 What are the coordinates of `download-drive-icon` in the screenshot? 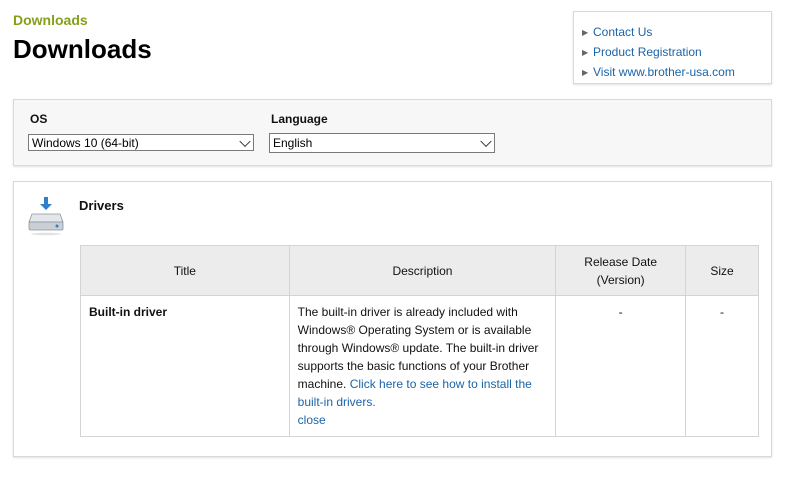 It's located at (46, 216).